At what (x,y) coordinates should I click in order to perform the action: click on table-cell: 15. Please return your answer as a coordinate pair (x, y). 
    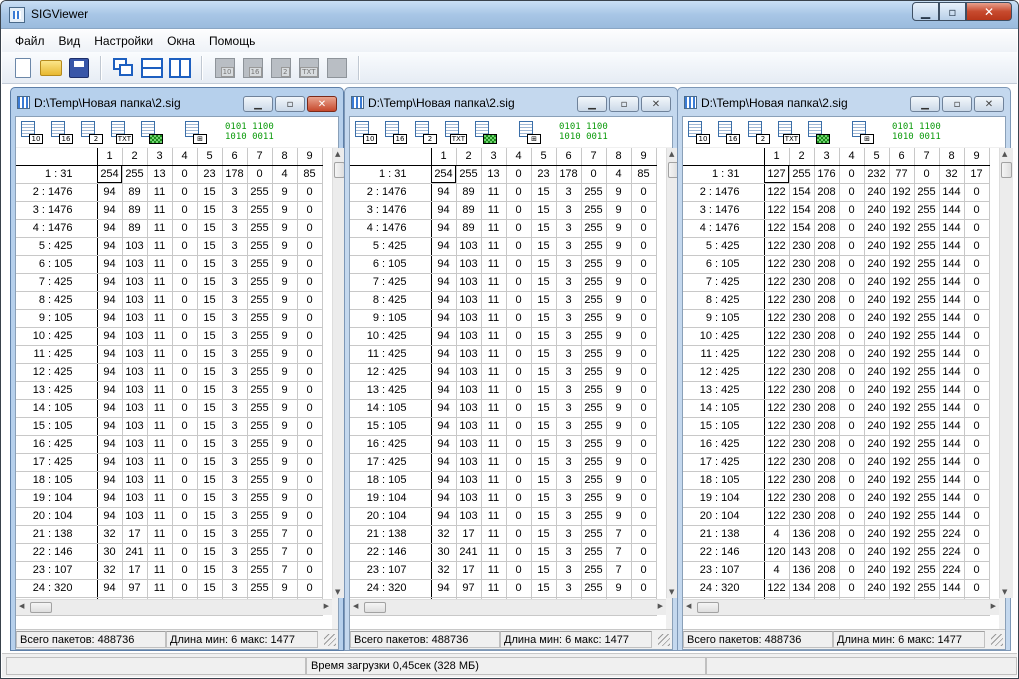
    Looking at the image, I should click on (210, 480).